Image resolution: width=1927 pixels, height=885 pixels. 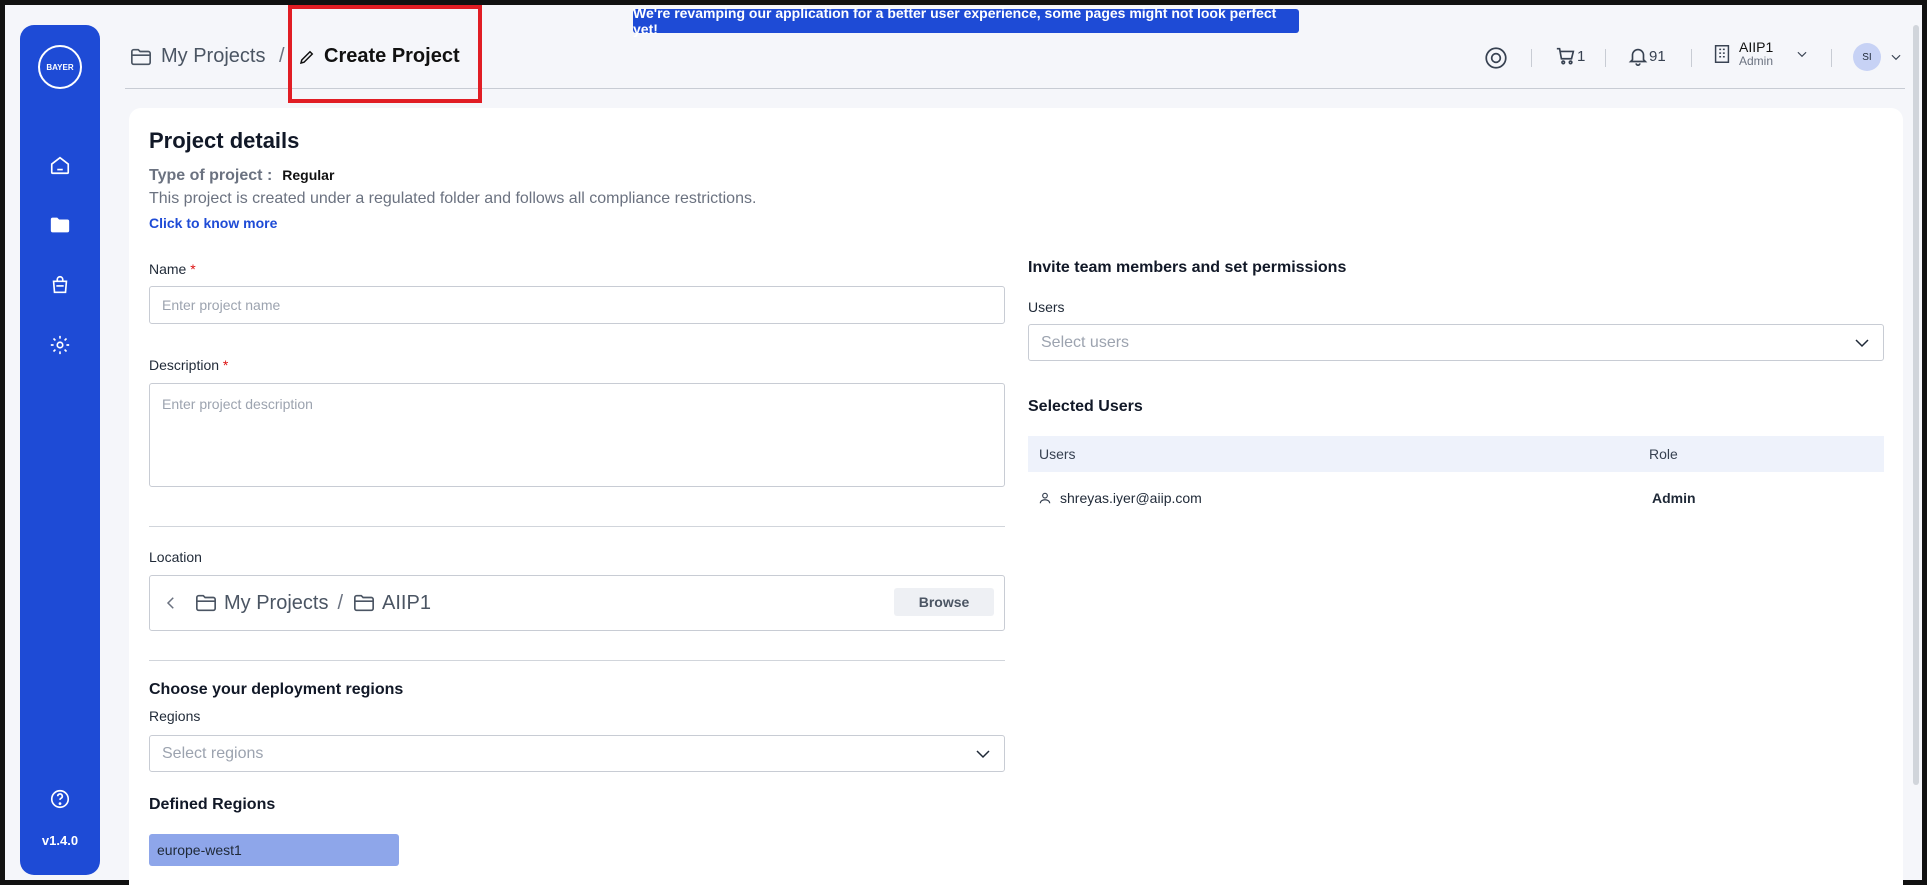 I want to click on column-role: Role, so click(x=1663, y=454).